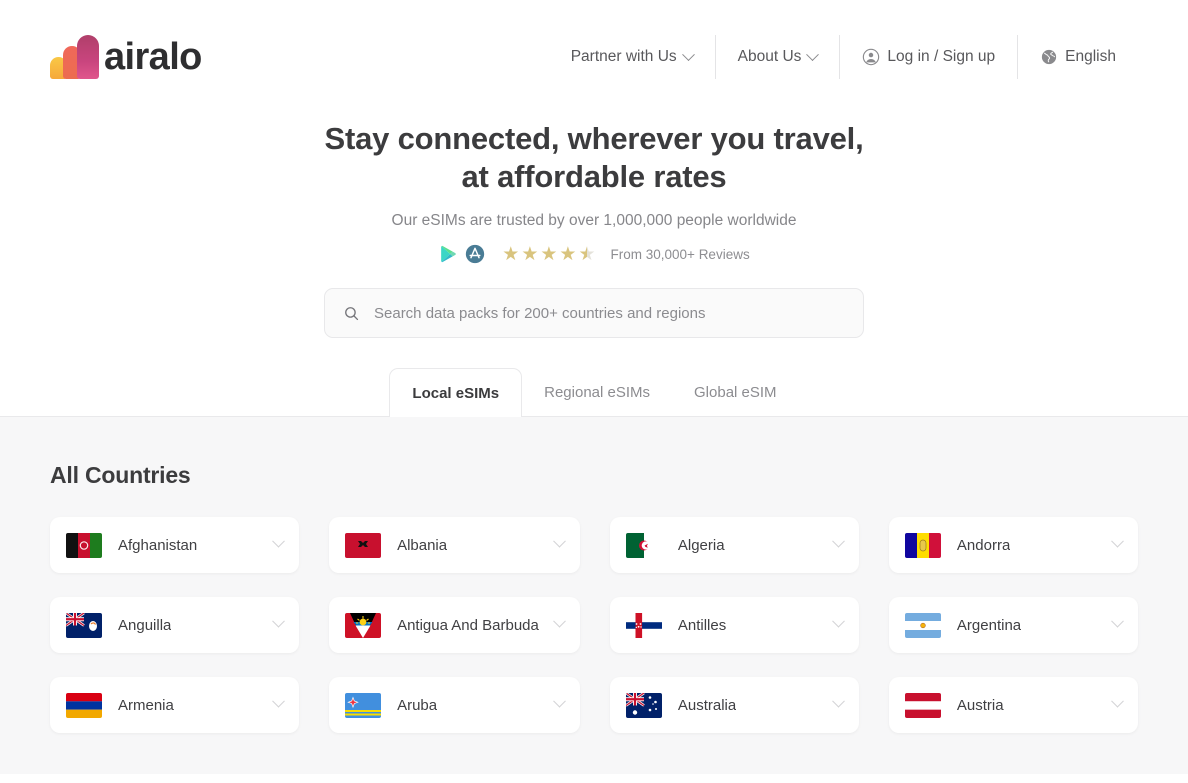 The image size is (1188, 783). I want to click on star-rating: ★ ★ ★ ★ ★, so click(548, 254).